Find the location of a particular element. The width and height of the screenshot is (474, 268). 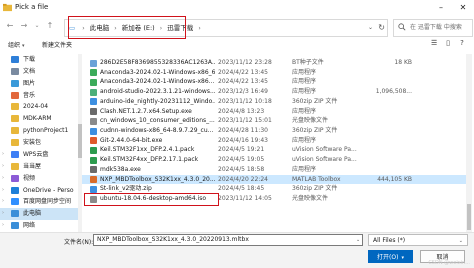

address-dropdown-icon: ⌄ is located at coordinates (370, 28).